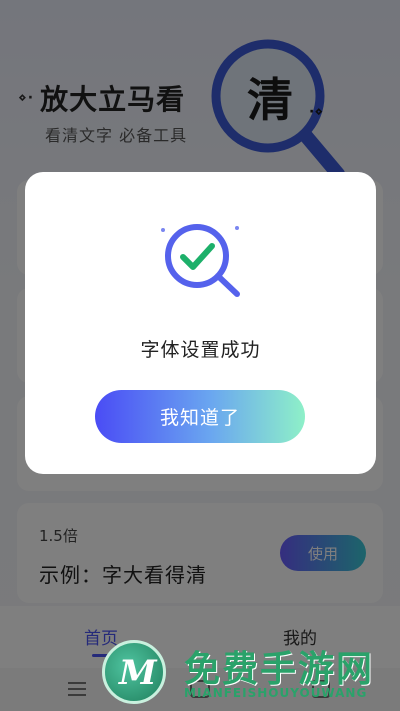 This screenshot has height=711, width=400. I want to click on confirm-button: 我知道了, so click(200, 416).